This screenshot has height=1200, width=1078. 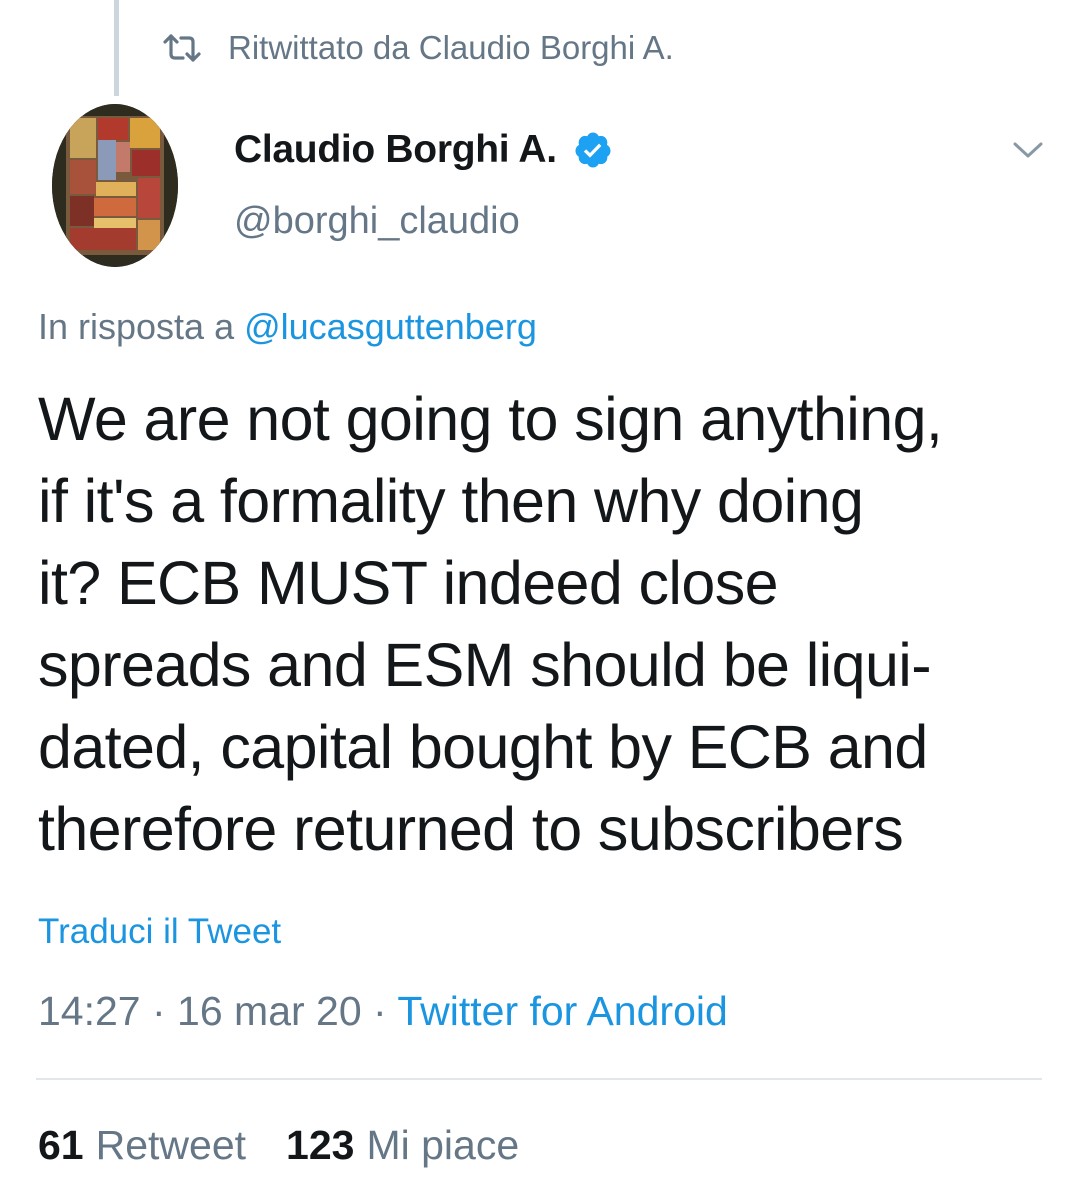 I want to click on likes-label: Mi piace, so click(x=443, y=1145).